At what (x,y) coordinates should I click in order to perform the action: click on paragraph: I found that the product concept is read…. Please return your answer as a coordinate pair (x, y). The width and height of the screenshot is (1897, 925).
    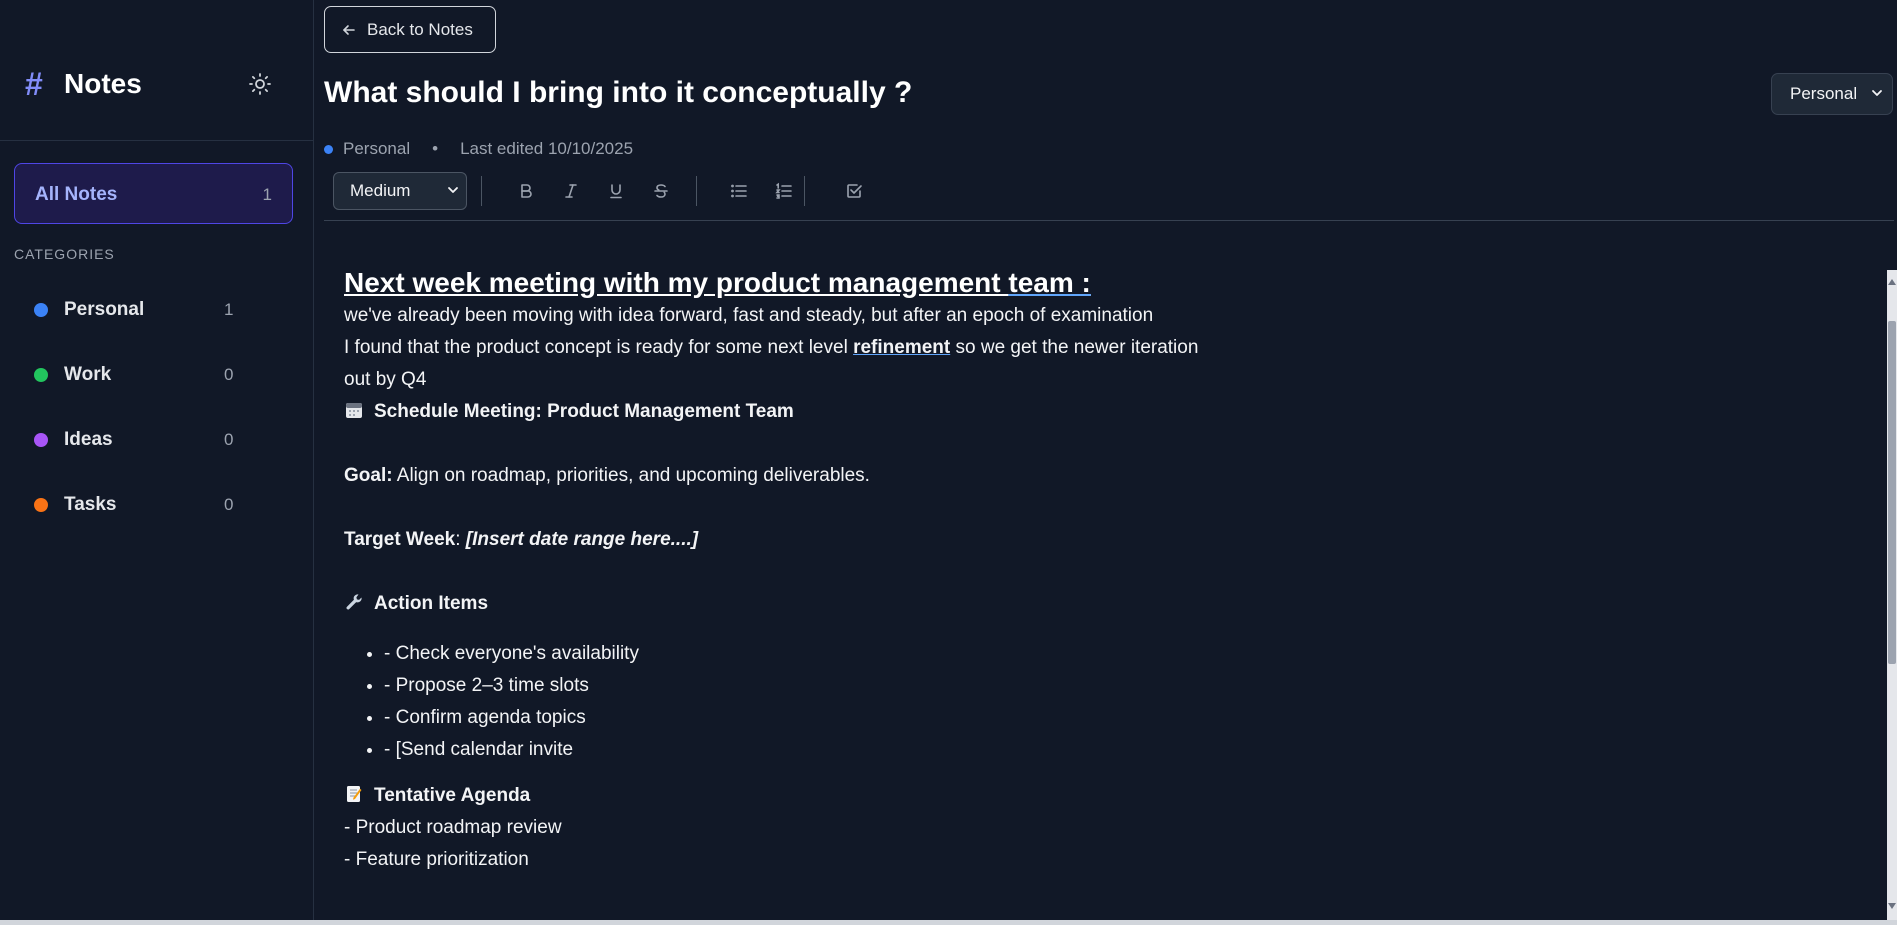
    Looking at the image, I should click on (844, 348).